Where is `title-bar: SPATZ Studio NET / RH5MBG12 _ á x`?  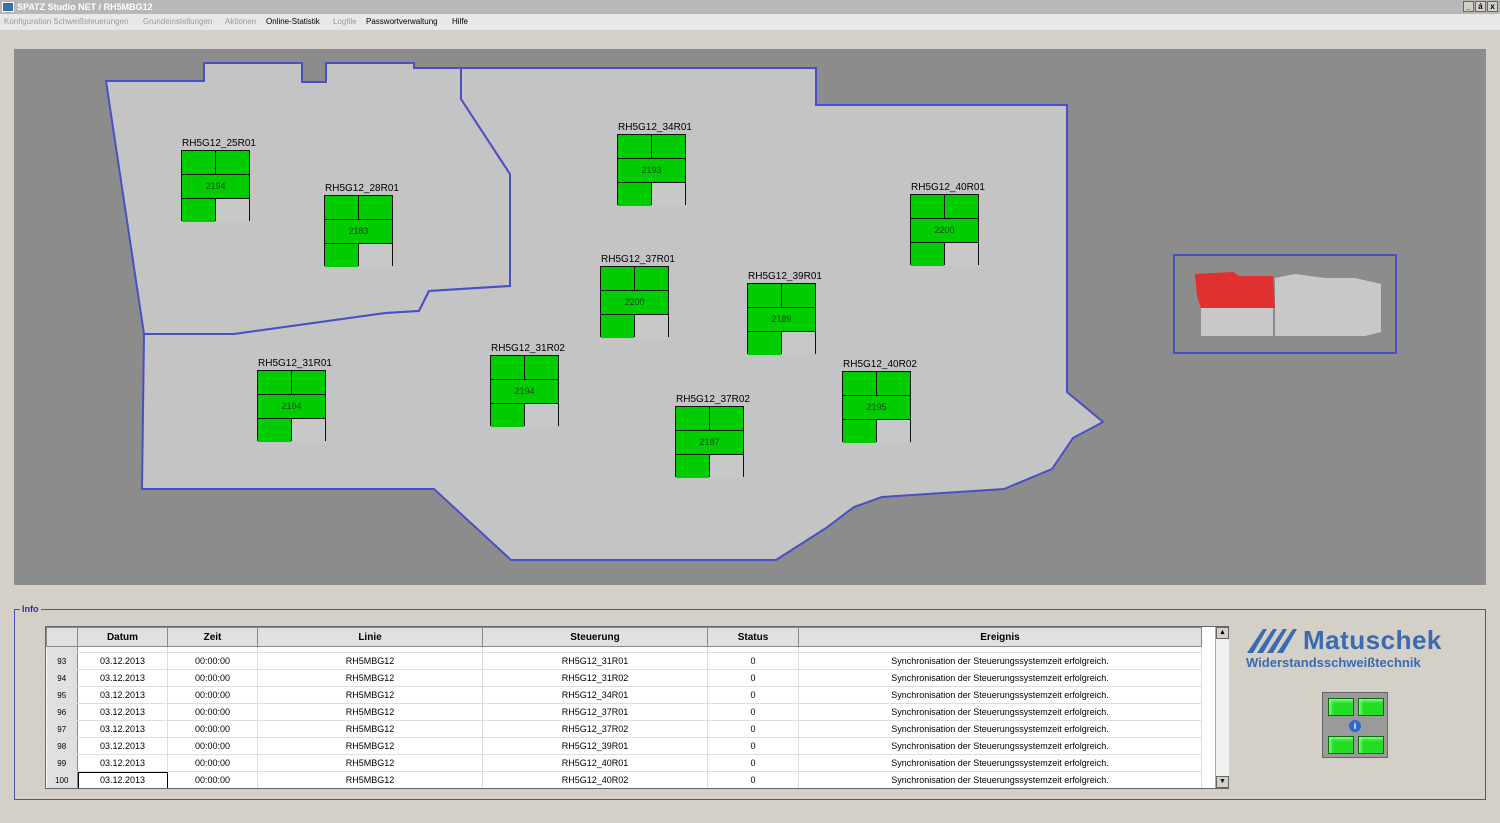 title-bar: SPATZ Studio NET / RH5MBG12 _ á x is located at coordinates (750, 7).